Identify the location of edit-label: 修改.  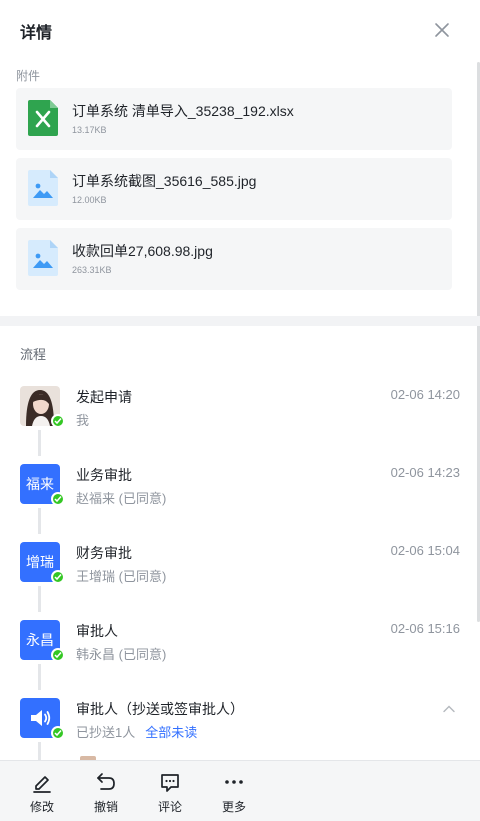
(41, 807).